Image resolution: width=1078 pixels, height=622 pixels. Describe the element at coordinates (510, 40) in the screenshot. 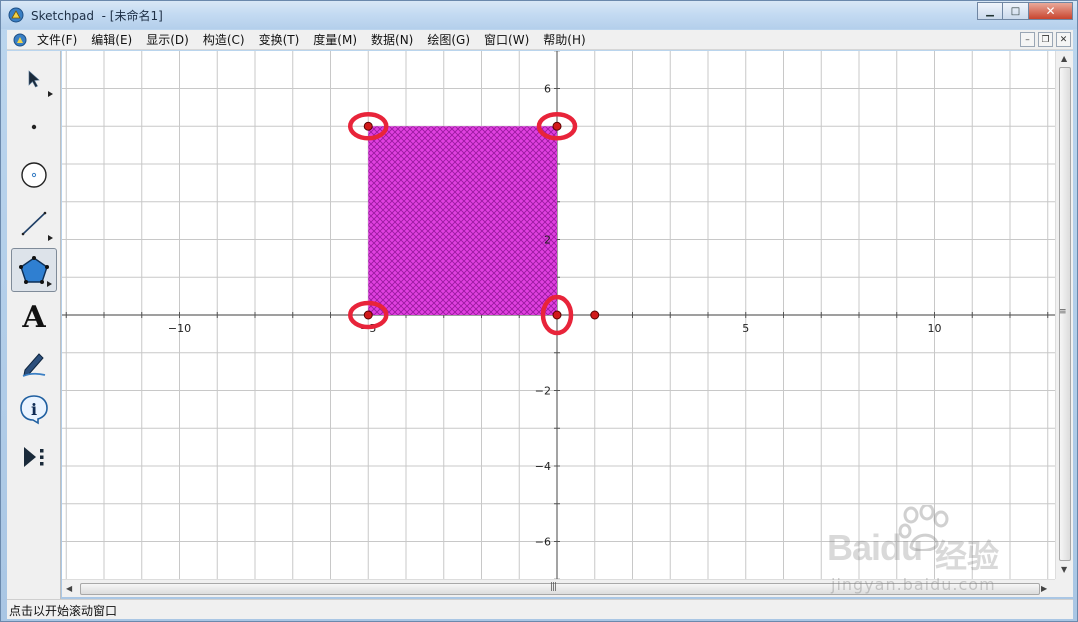

I see `menu-window: 窗口(W)` at that location.